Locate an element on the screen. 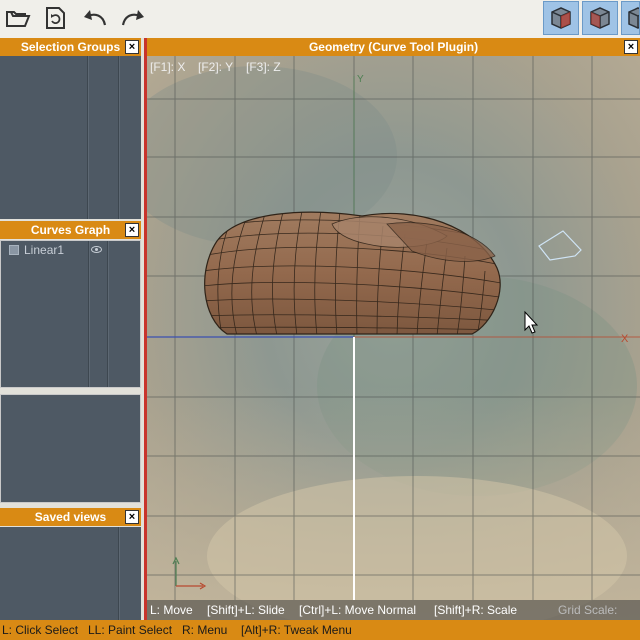 The height and width of the screenshot is (640, 640). curve-properties-pane is located at coordinates (70, 448).